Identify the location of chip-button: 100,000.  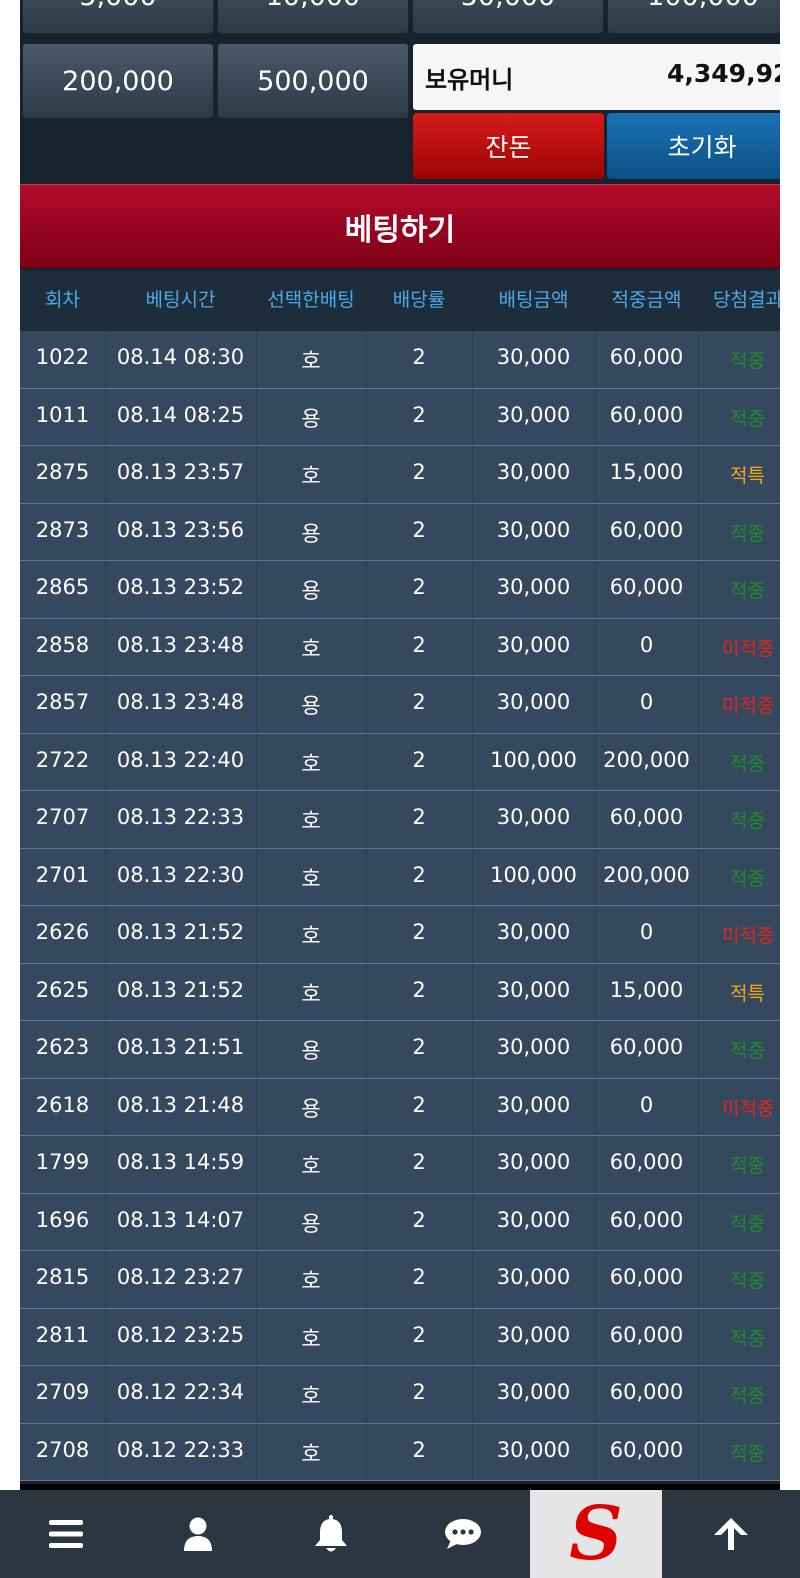
(693, 17).